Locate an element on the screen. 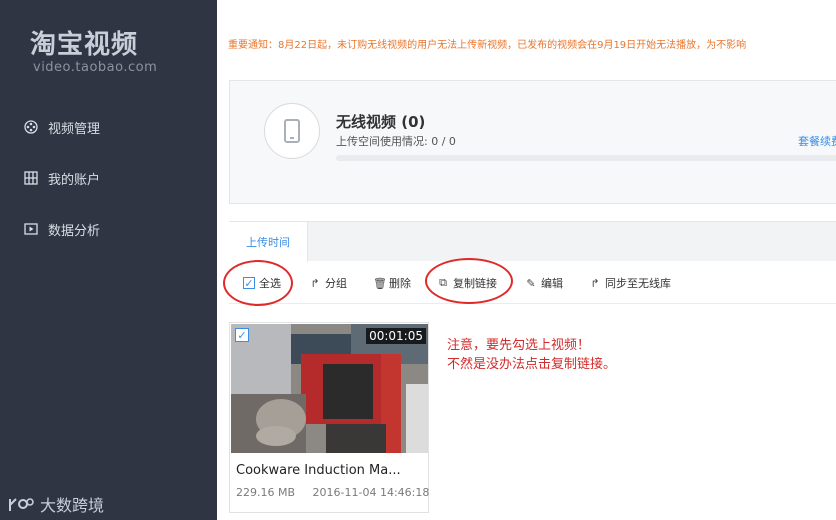  sync-wireless-button: ↱ 同步至无线库 is located at coordinates (630, 283).